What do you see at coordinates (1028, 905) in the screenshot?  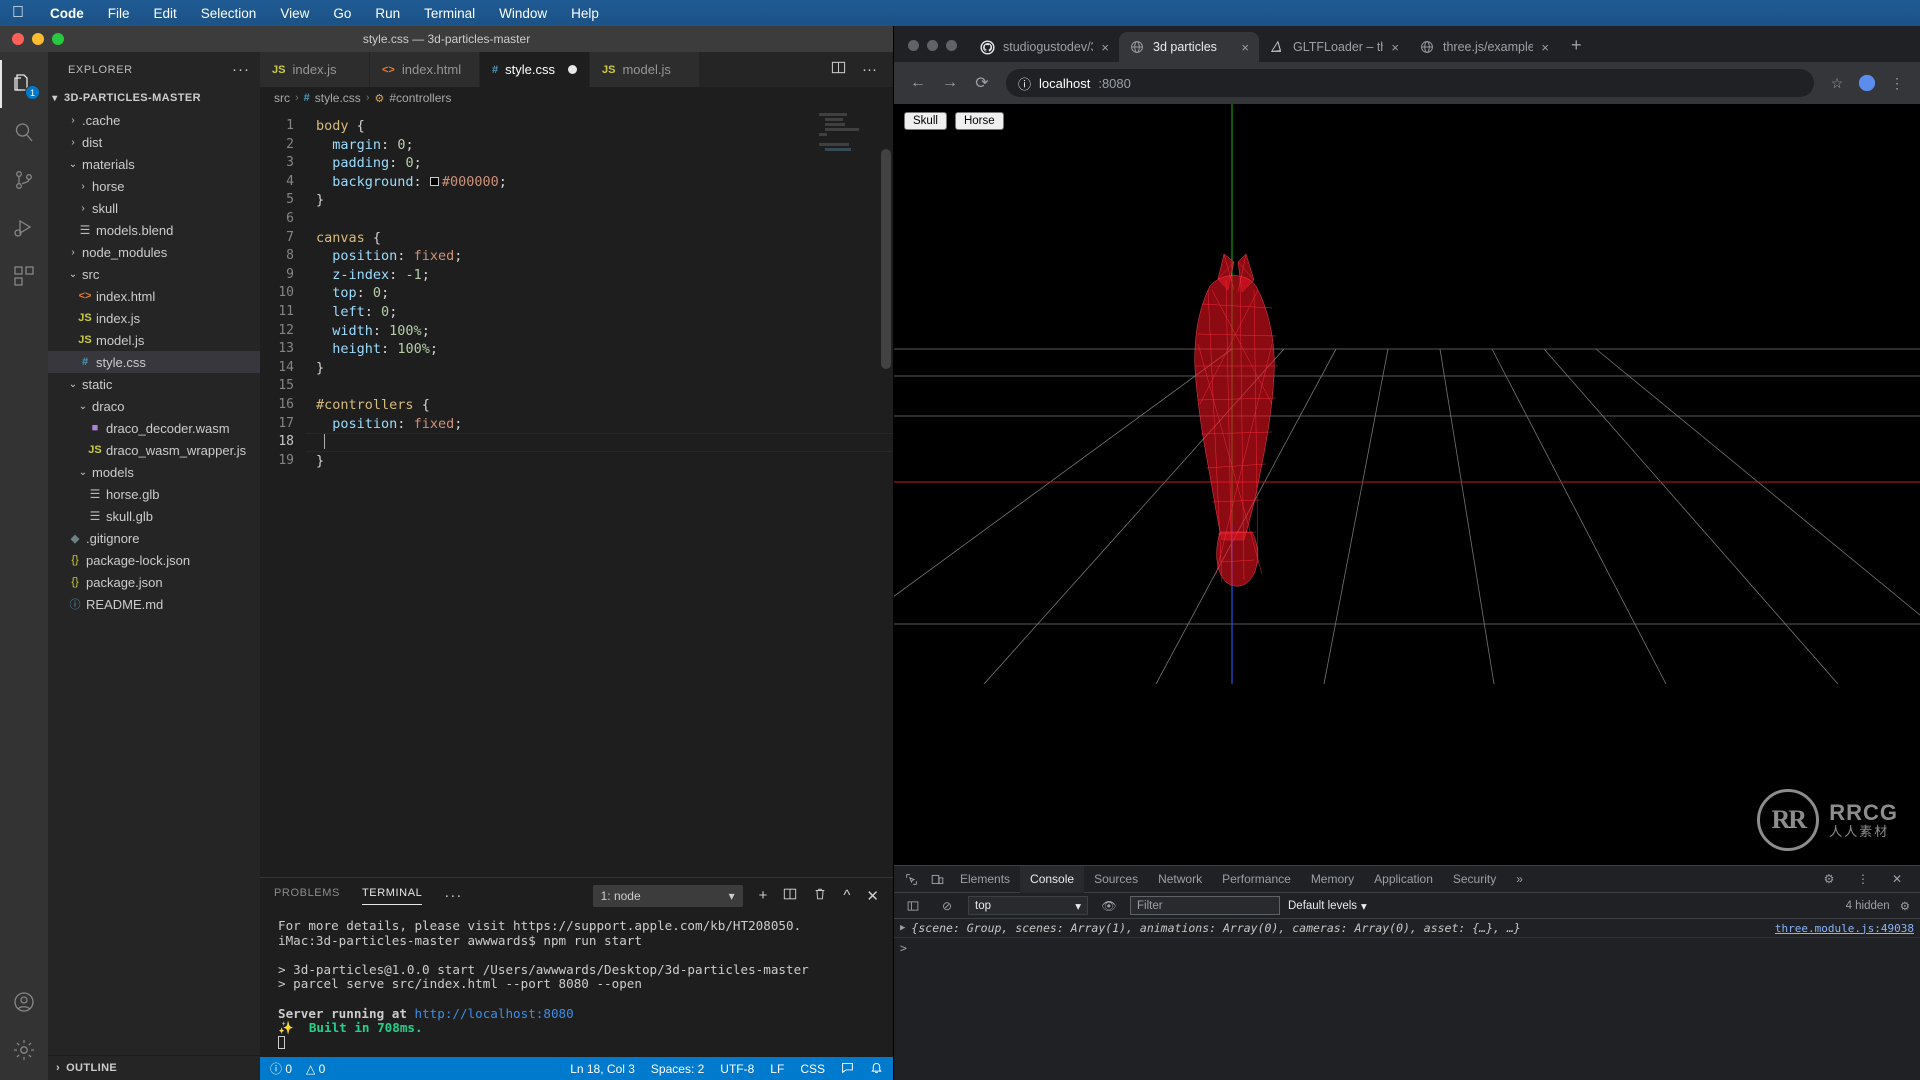 I see `console-context-selector: top ▾` at bounding box center [1028, 905].